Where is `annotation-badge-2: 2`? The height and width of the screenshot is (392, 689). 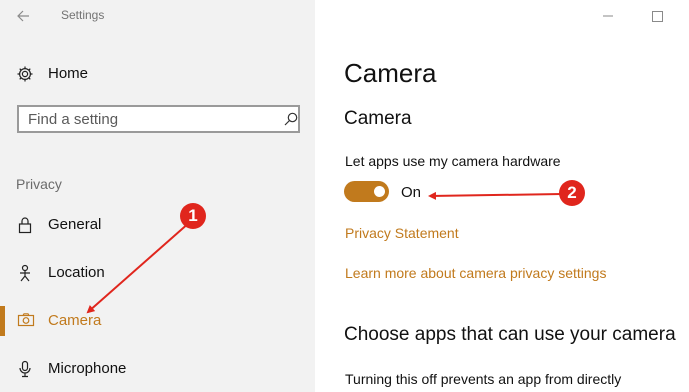 annotation-badge-2: 2 is located at coordinates (572, 193).